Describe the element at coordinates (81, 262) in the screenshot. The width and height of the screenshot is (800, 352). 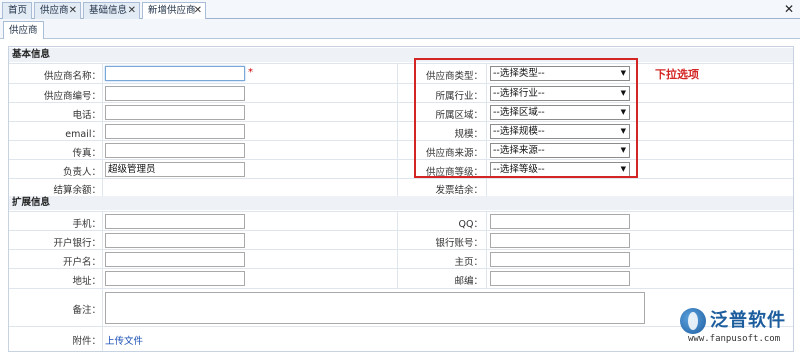
I see `field-label: 开户名：` at that location.